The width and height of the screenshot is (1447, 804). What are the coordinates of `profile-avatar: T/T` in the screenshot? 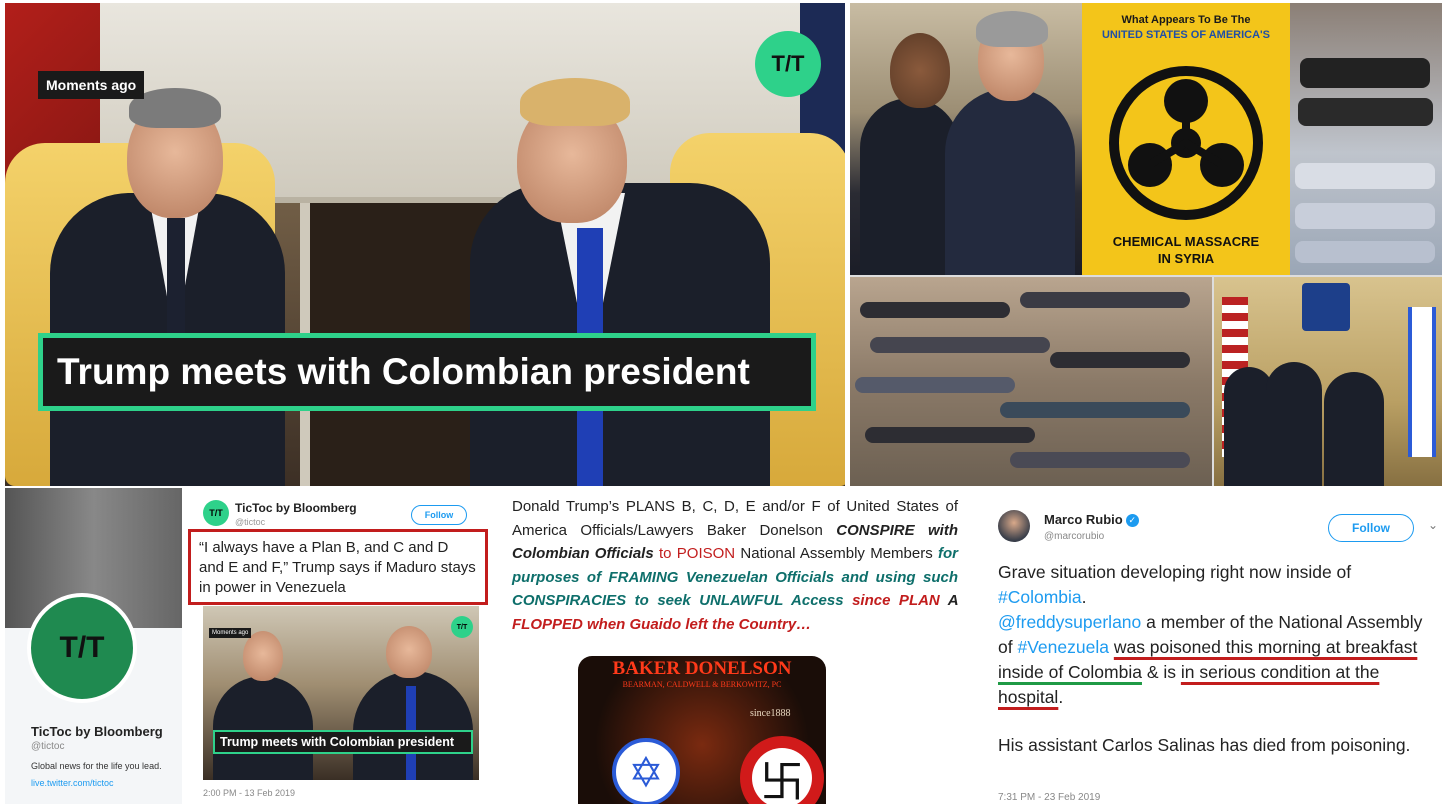 It's located at (82, 648).